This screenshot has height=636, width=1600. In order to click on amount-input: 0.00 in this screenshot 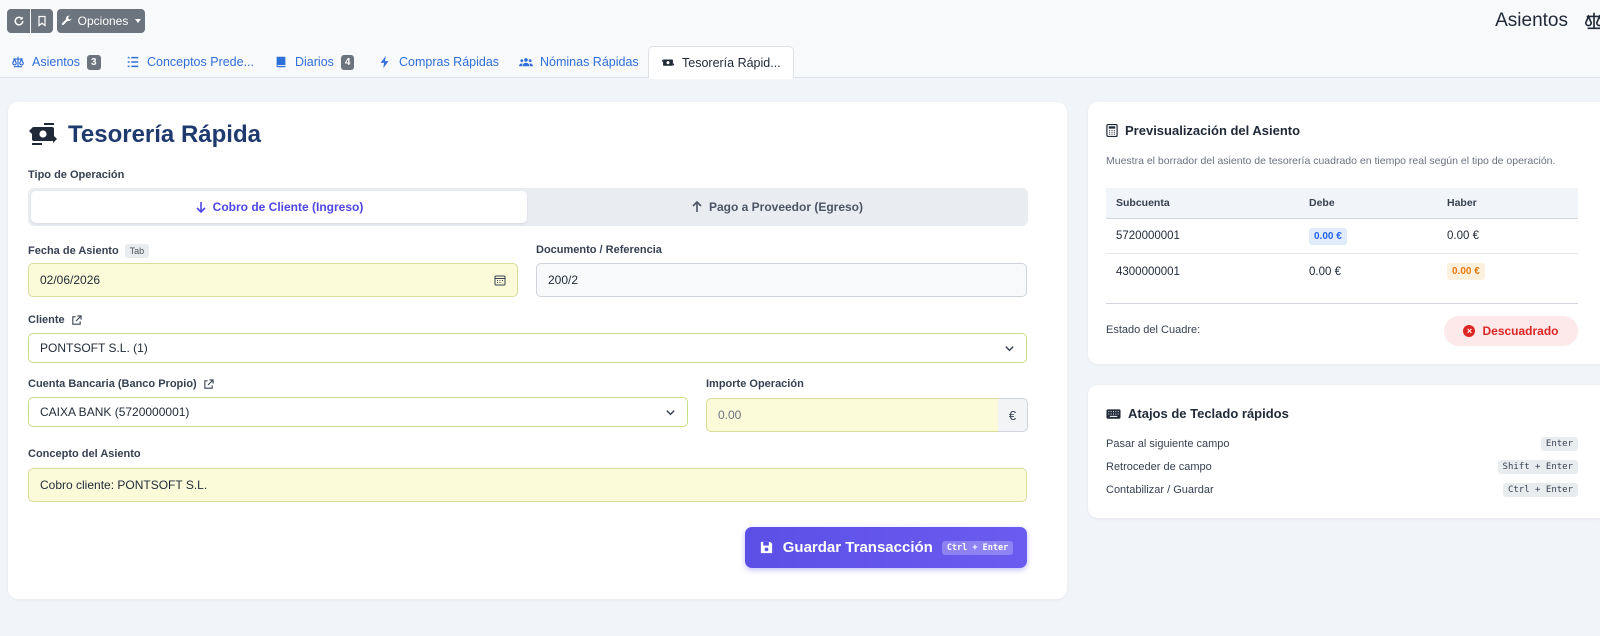, I will do `click(852, 415)`.